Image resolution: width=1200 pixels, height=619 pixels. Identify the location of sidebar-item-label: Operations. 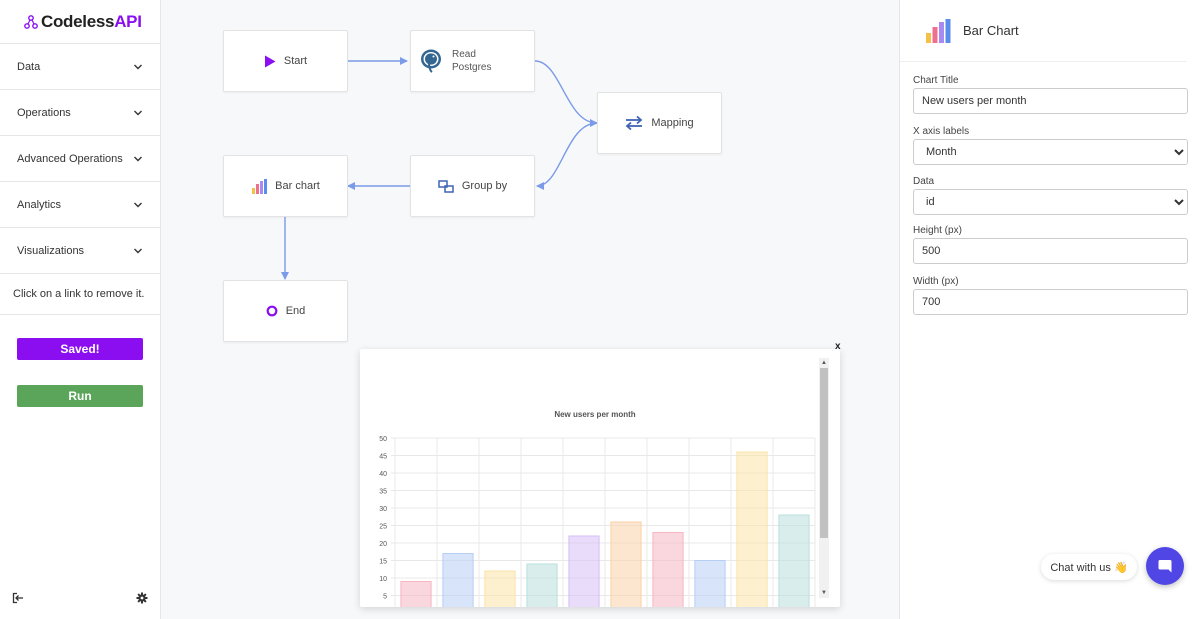
(44, 112).